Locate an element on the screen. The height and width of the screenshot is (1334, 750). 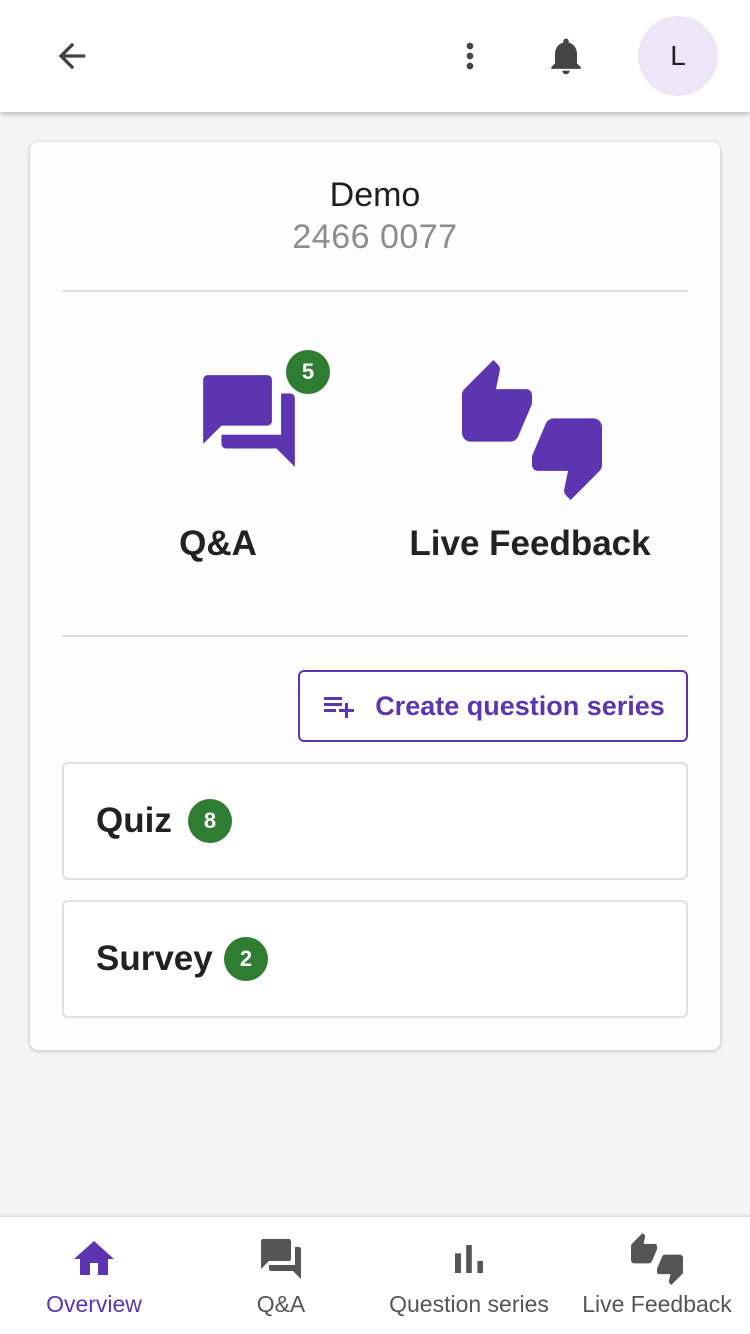
series-count-badge: 2 is located at coordinates (246, 959).